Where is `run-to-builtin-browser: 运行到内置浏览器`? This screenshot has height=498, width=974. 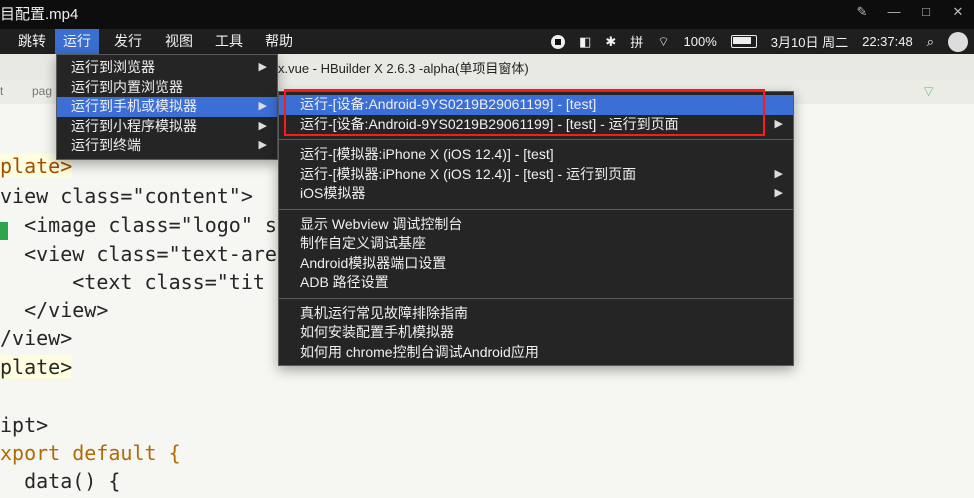 run-to-builtin-browser: 运行到内置浏览器 is located at coordinates (167, 88).